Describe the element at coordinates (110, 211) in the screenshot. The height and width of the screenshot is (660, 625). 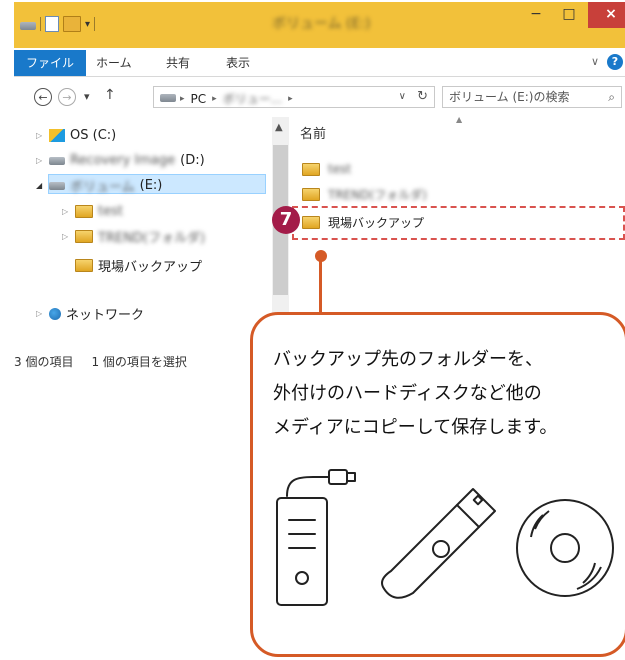
I see `tree-label: test` at that location.